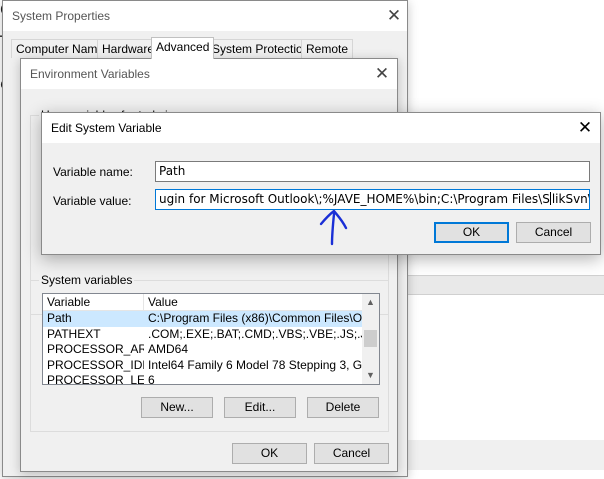 This screenshot has width=604, height=479. Describe the element at coordinates (504, 285) in the screenshot. I see `background-toolbar-strip` at that location.